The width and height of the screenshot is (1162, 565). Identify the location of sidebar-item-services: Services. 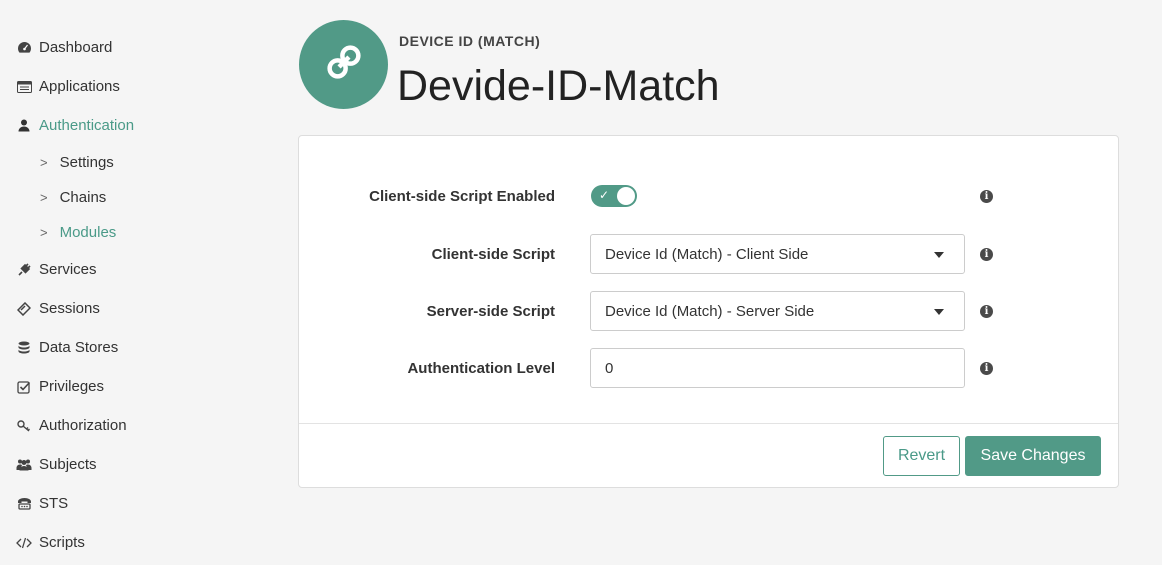
(140, 269).